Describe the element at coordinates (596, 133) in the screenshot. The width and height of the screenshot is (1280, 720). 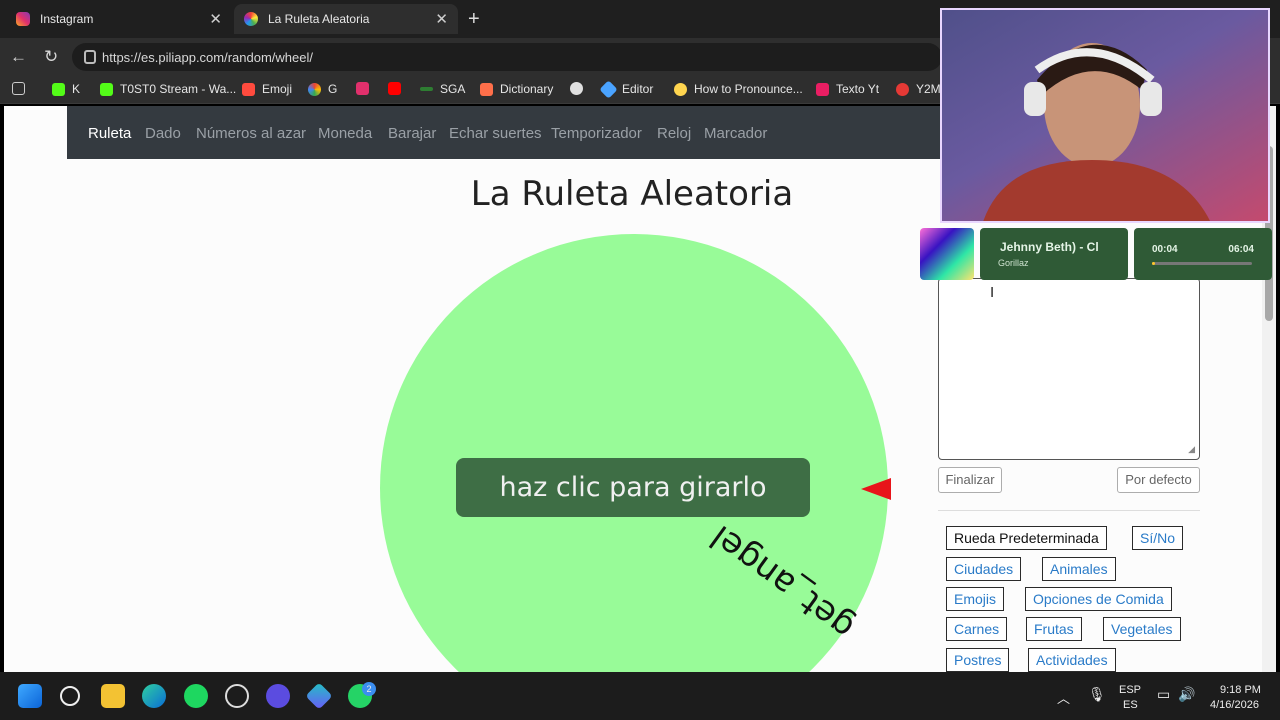
I see `nav-temporizador: Temporizador` at that location.